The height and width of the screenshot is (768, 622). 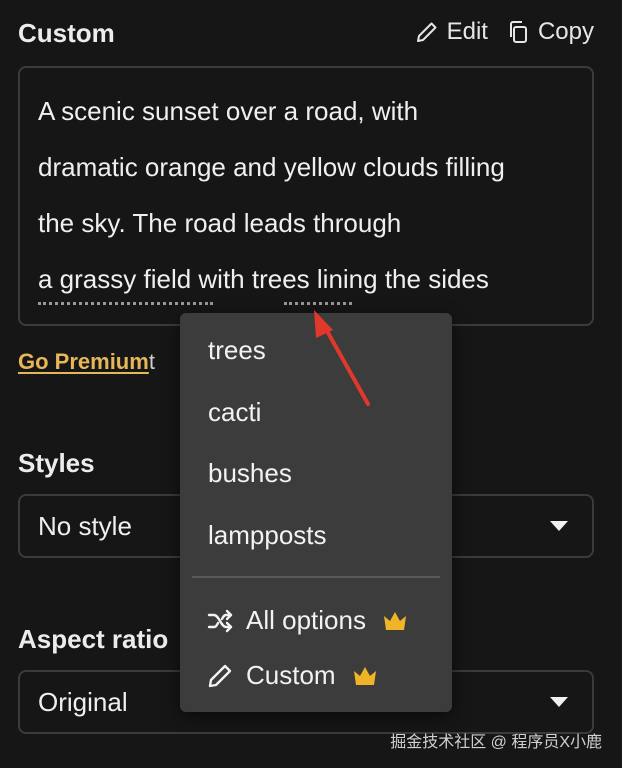 What do you see at coordinates (93, 639) in the screenshot?
I see `aspect-ratio-label: Aspect ratio` at bounding box center [93, 639].